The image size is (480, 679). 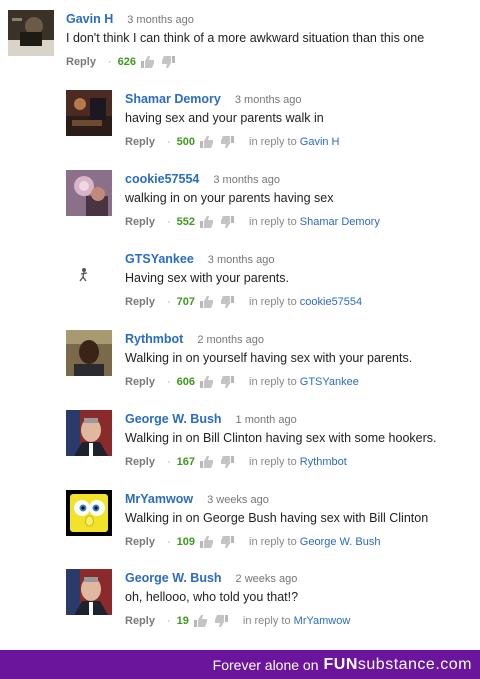 I want to click on in-reply-to: in reply to GTSYankee, so click(x=304, y=382).